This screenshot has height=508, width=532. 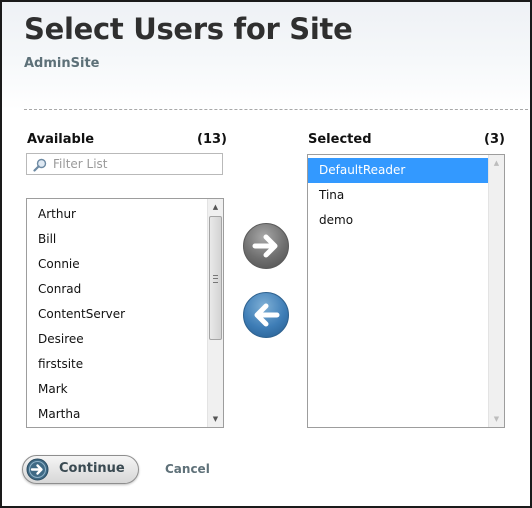 I want to click on arrow-right-icon, so click(x=265, y=246).